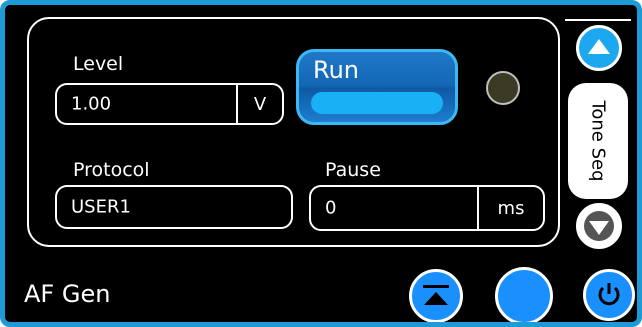 This screenshot has height=327, width=642. Describe the element at coordinates (377, 103) in the screenshot. I see `run-progress-bar` at that location.